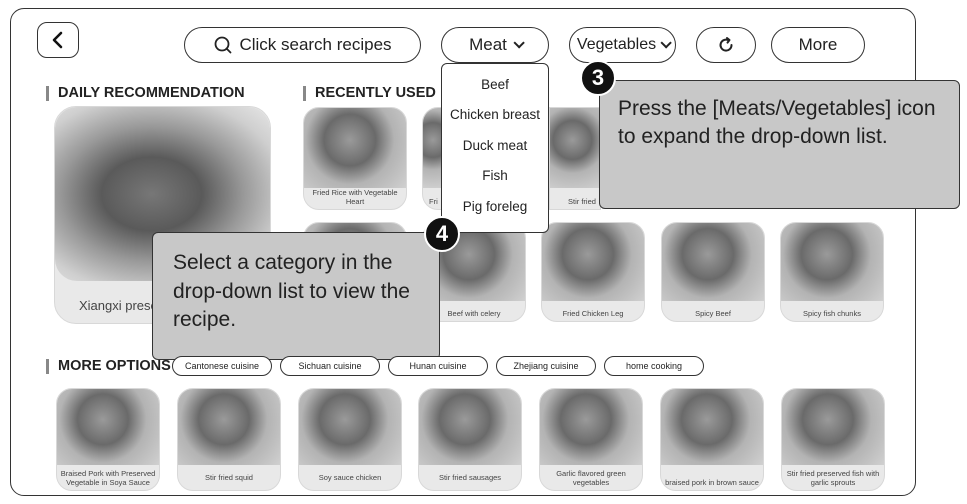  I want to click on more-recipe-card: Soy sauce chicken, so click(350, 439).